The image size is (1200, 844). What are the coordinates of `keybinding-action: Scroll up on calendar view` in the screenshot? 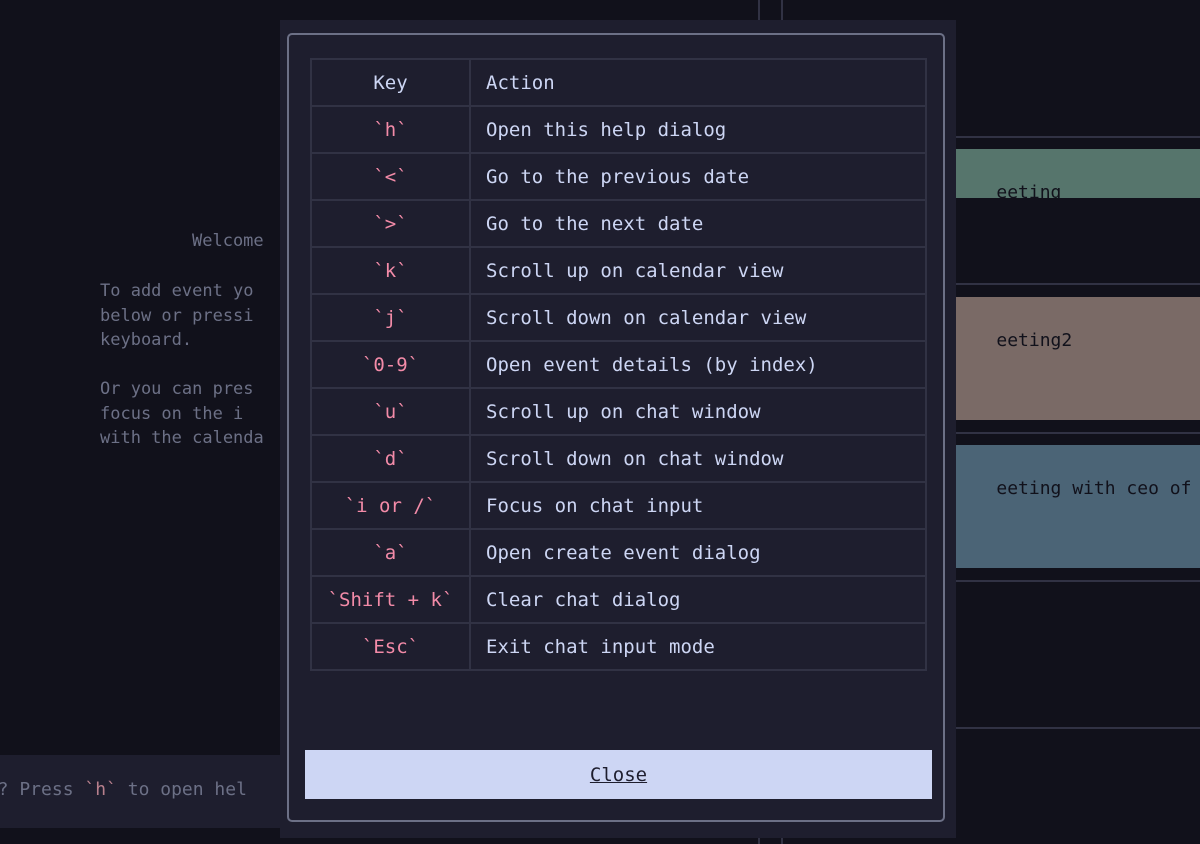 It's located at (698, 270).